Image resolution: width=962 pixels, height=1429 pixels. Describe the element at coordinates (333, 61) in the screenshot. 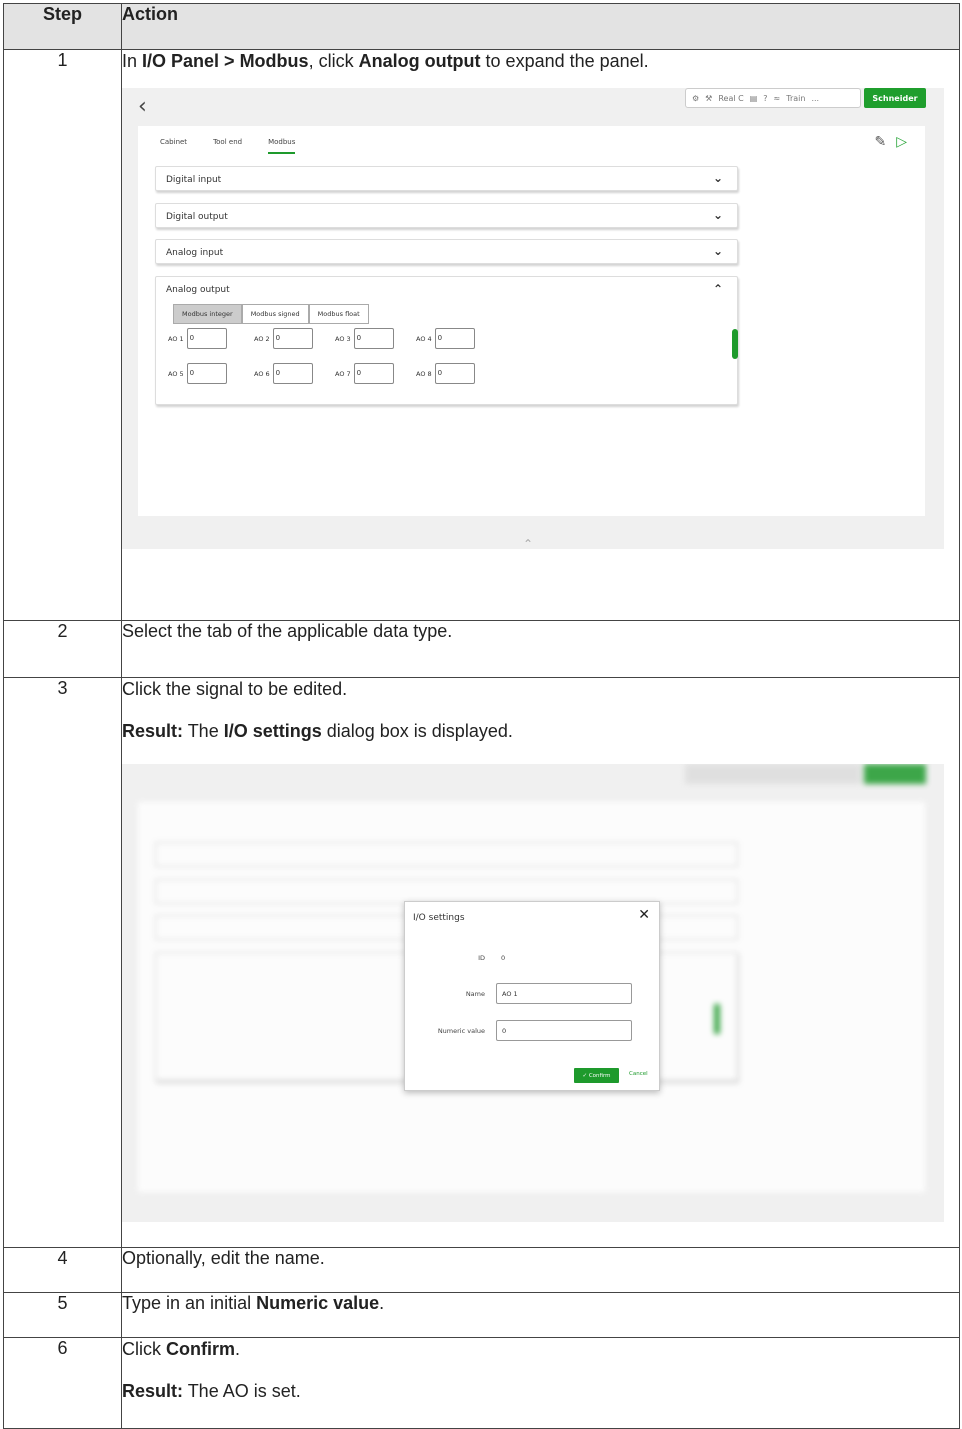

I see `text-span: , click` at that location.